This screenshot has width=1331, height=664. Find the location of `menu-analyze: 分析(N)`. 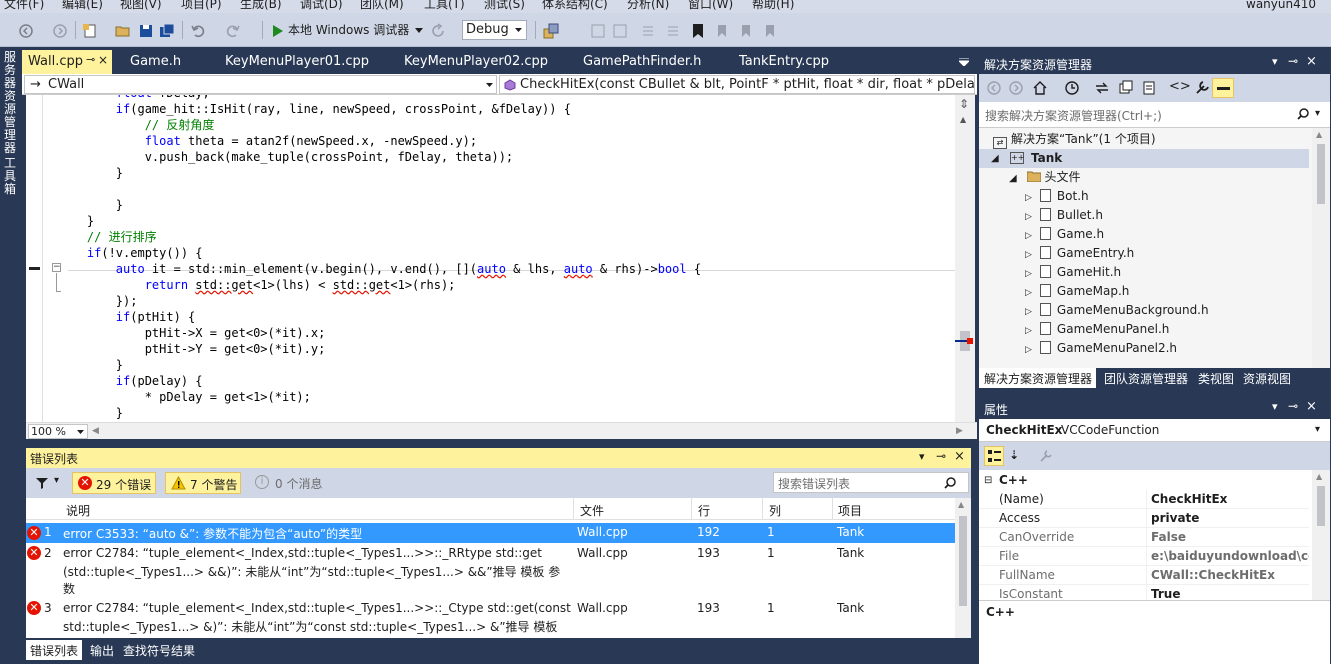

menu-analyze: 分析(N) is located at coordinates (648, 5).